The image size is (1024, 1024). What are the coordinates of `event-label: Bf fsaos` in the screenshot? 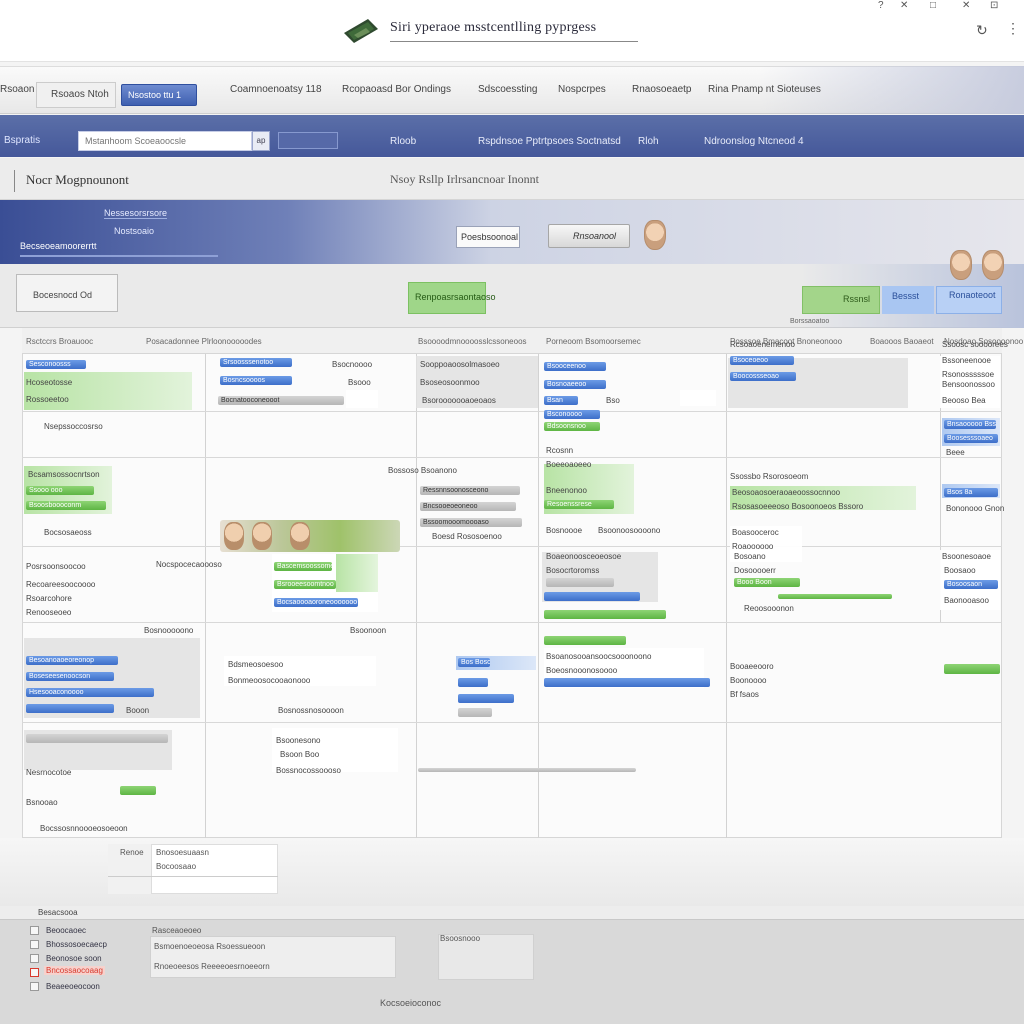 It's located at (744, 694).